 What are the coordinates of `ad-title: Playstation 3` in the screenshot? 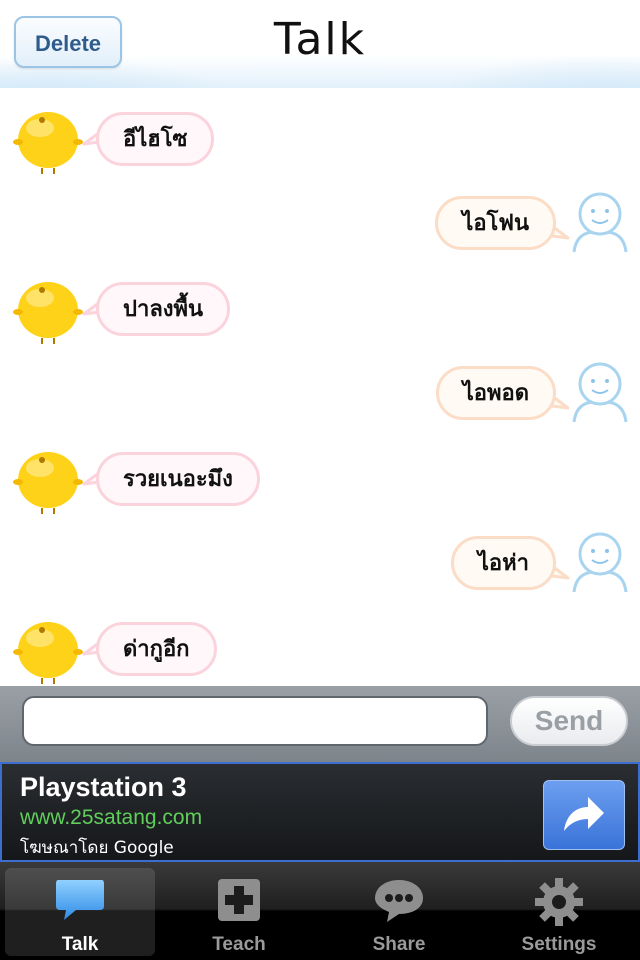 It's located at (103, 787).